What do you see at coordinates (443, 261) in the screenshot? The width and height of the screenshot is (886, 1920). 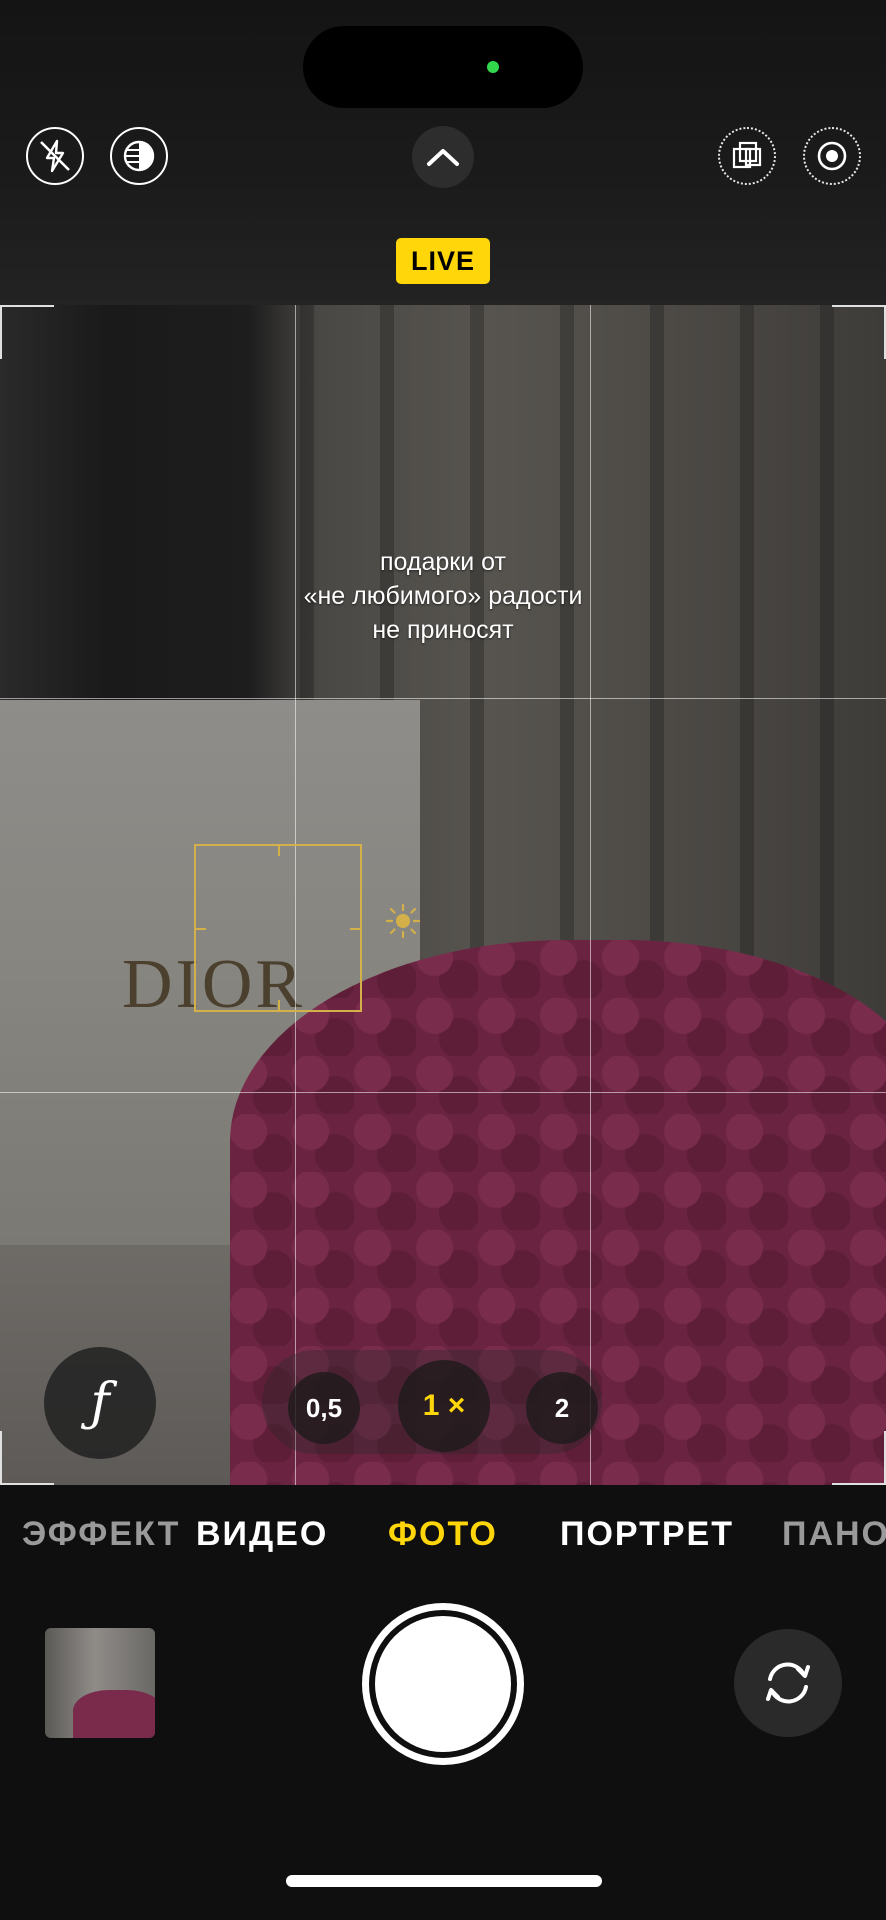 I see `live-badge: LIVE` at bounding box center [443, 261].